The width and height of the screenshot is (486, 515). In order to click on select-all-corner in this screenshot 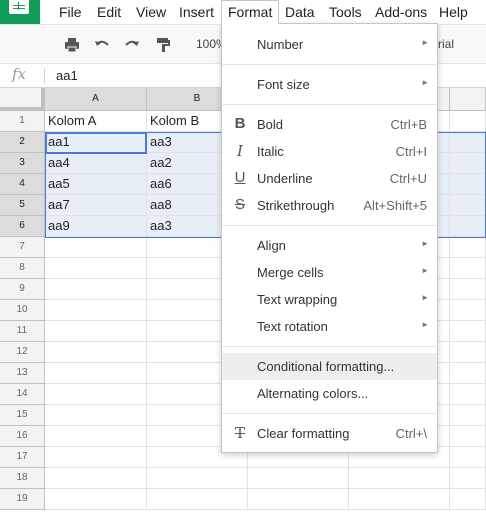, I will do `click(22, 99)`.